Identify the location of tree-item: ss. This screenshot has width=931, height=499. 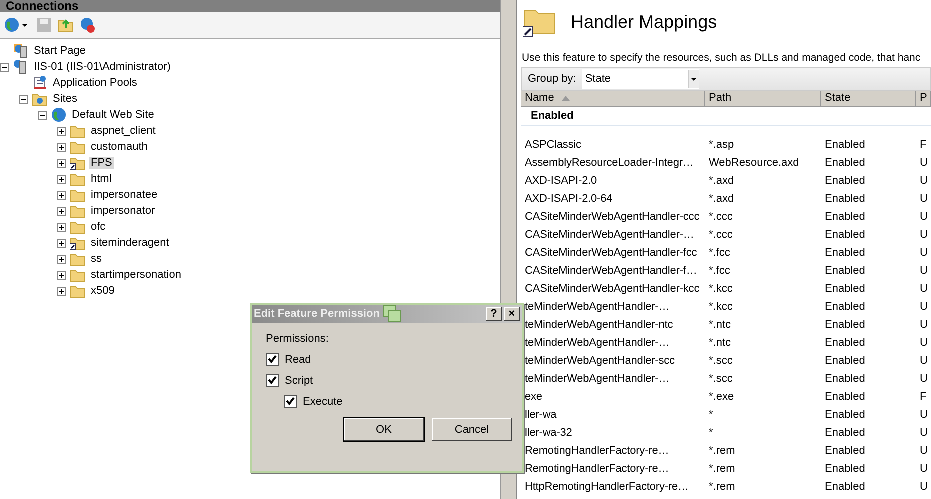
(96, 259).